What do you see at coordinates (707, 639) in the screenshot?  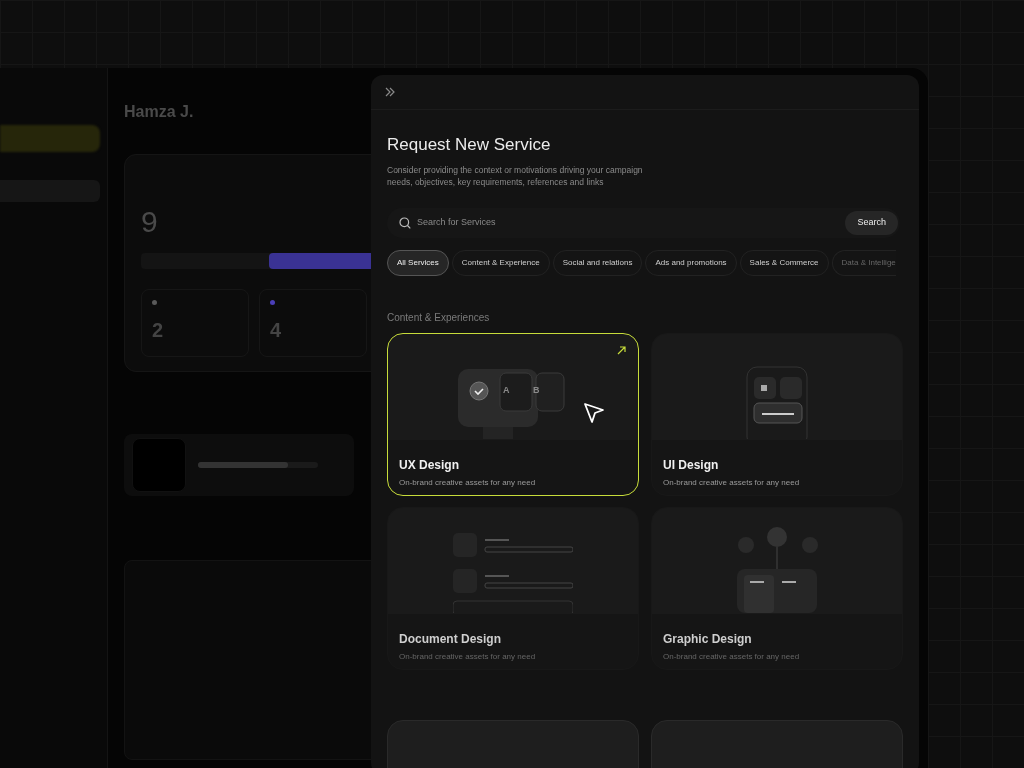 I see `card-title: Graphic Design` at bounding box center [707, 639].